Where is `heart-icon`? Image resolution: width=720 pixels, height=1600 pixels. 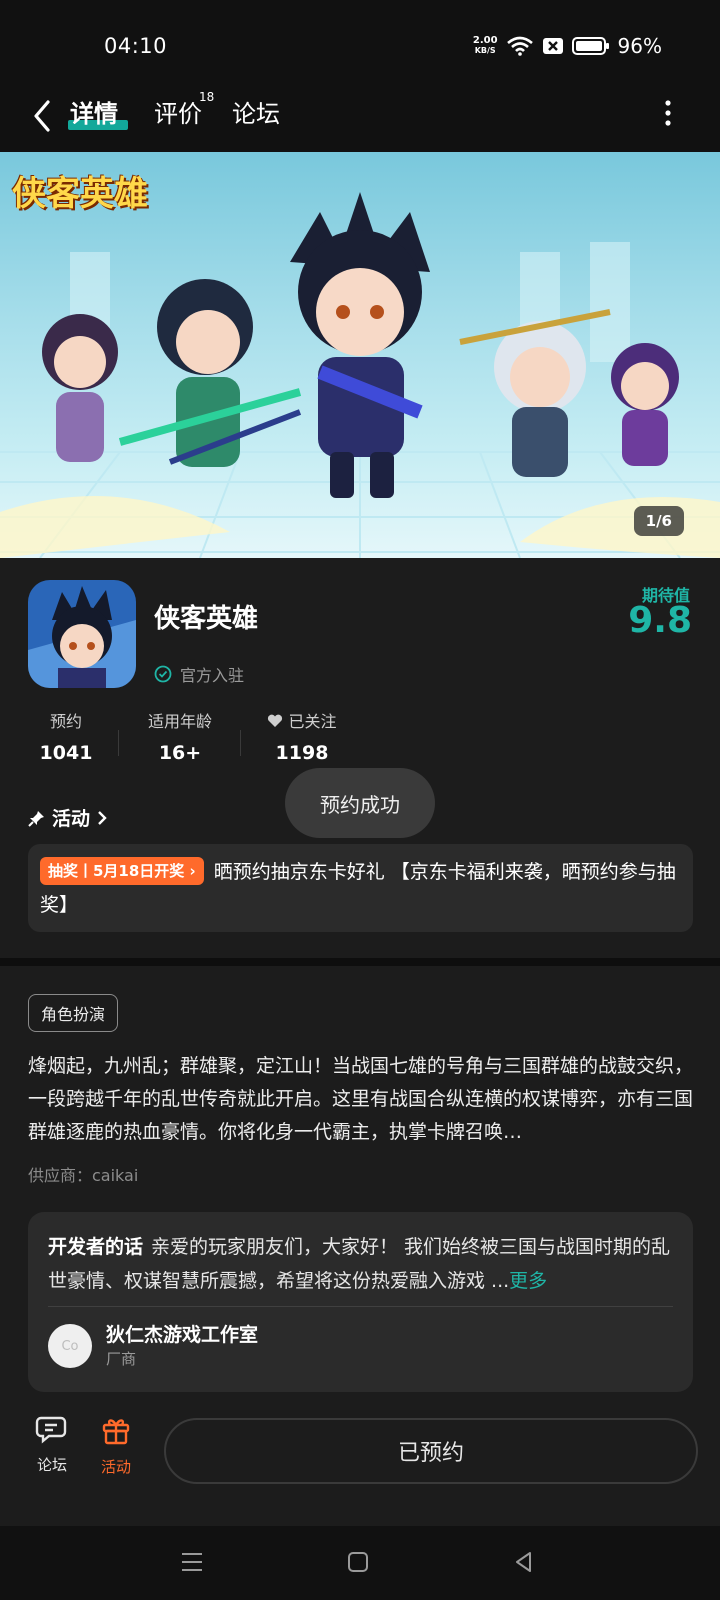 heart-icon is located at coordinates (275, 720).